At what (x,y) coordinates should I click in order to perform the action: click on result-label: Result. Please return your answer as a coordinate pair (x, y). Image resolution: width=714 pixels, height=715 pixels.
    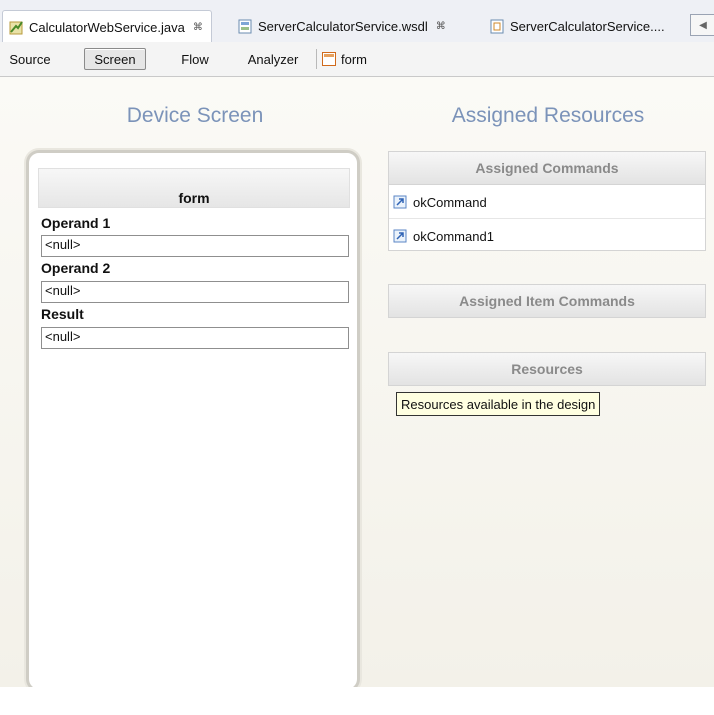
    Looking at the image, I should click on (62, 314).